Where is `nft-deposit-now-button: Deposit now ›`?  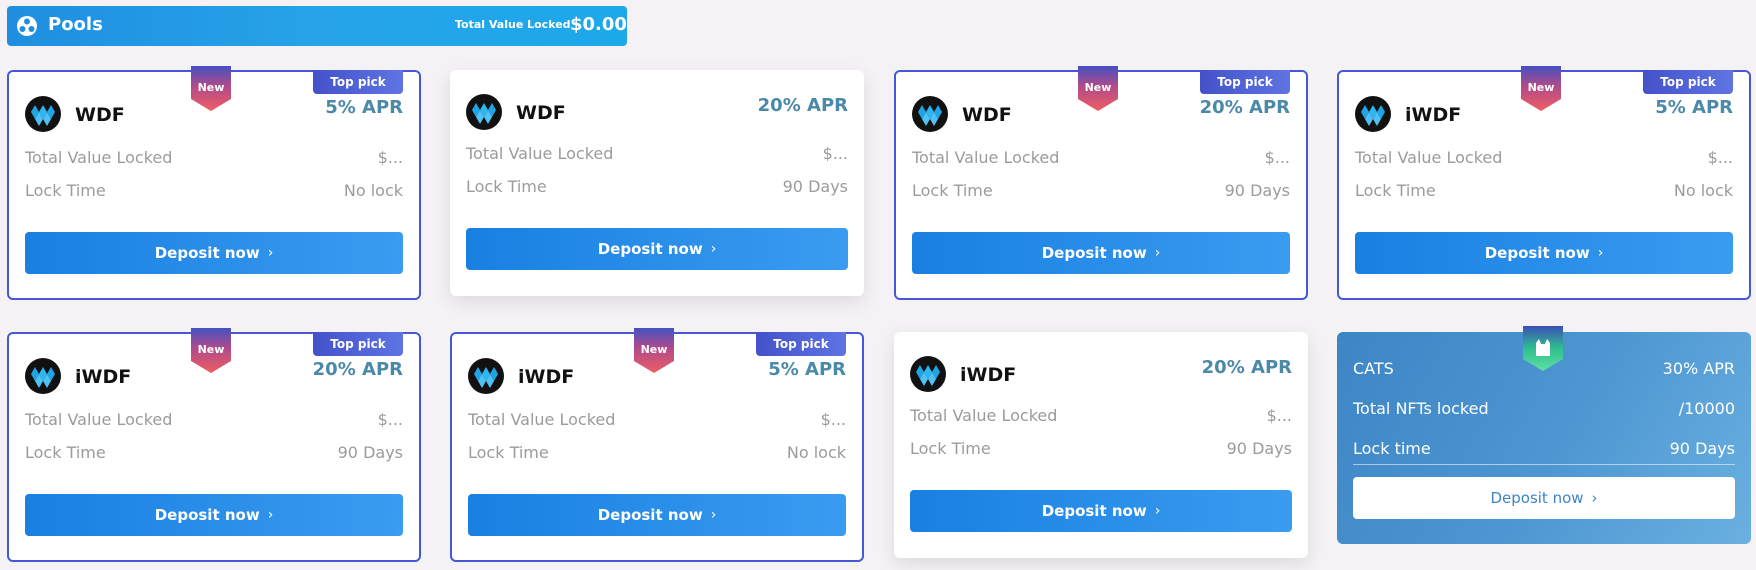 nft-deposit-now-button: Deposit now › is located at coordinates (1544, 498).